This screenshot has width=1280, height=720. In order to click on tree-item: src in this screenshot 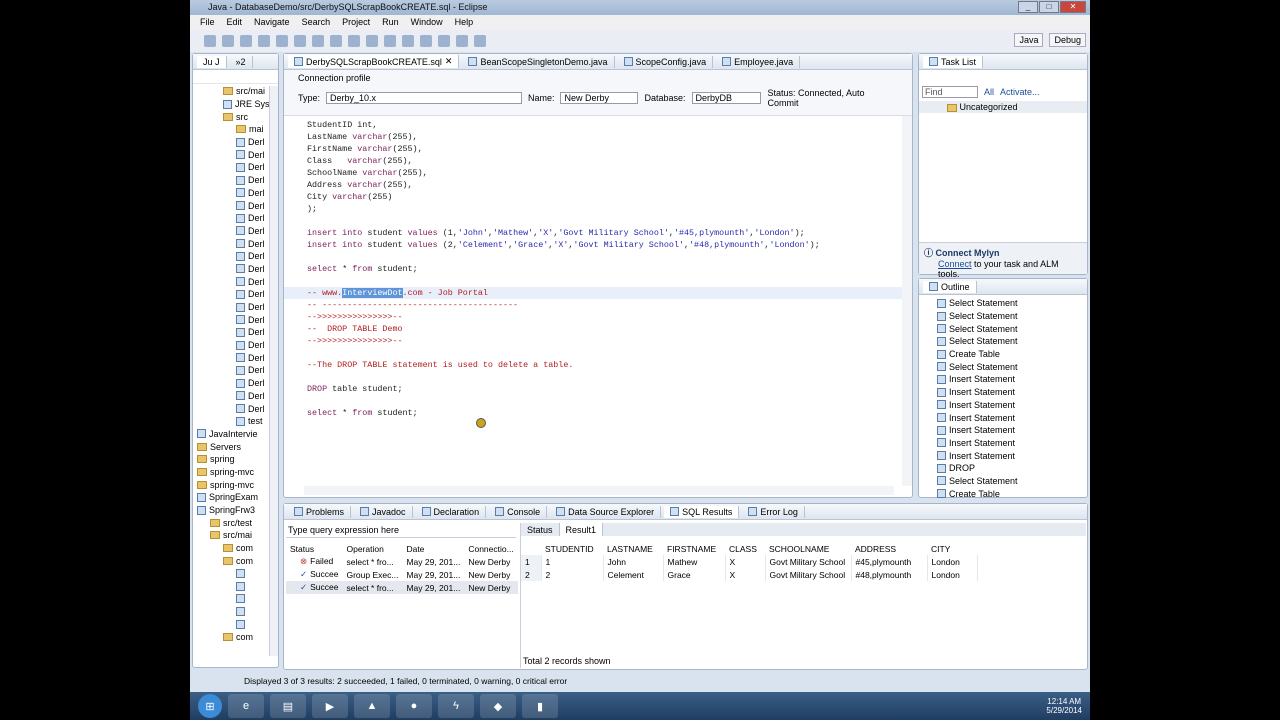, I will do `click(235, 116)`.